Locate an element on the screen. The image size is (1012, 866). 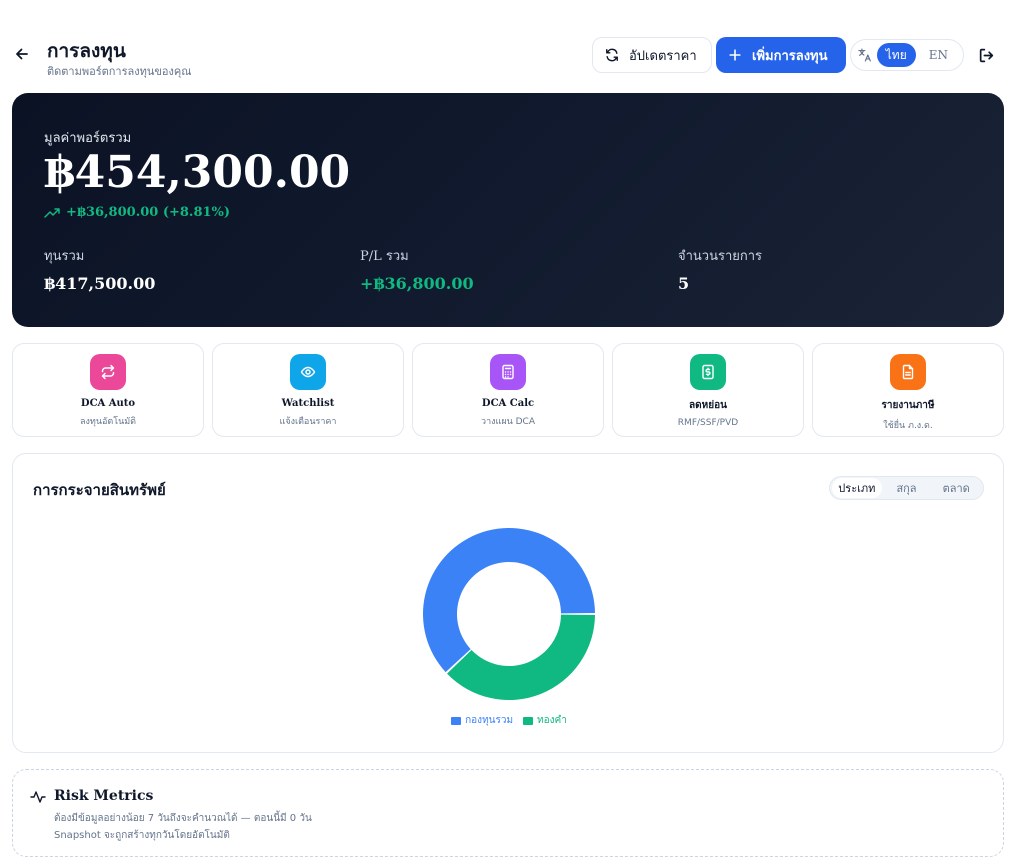
repeat-icon is located at coordinates (108, 372).